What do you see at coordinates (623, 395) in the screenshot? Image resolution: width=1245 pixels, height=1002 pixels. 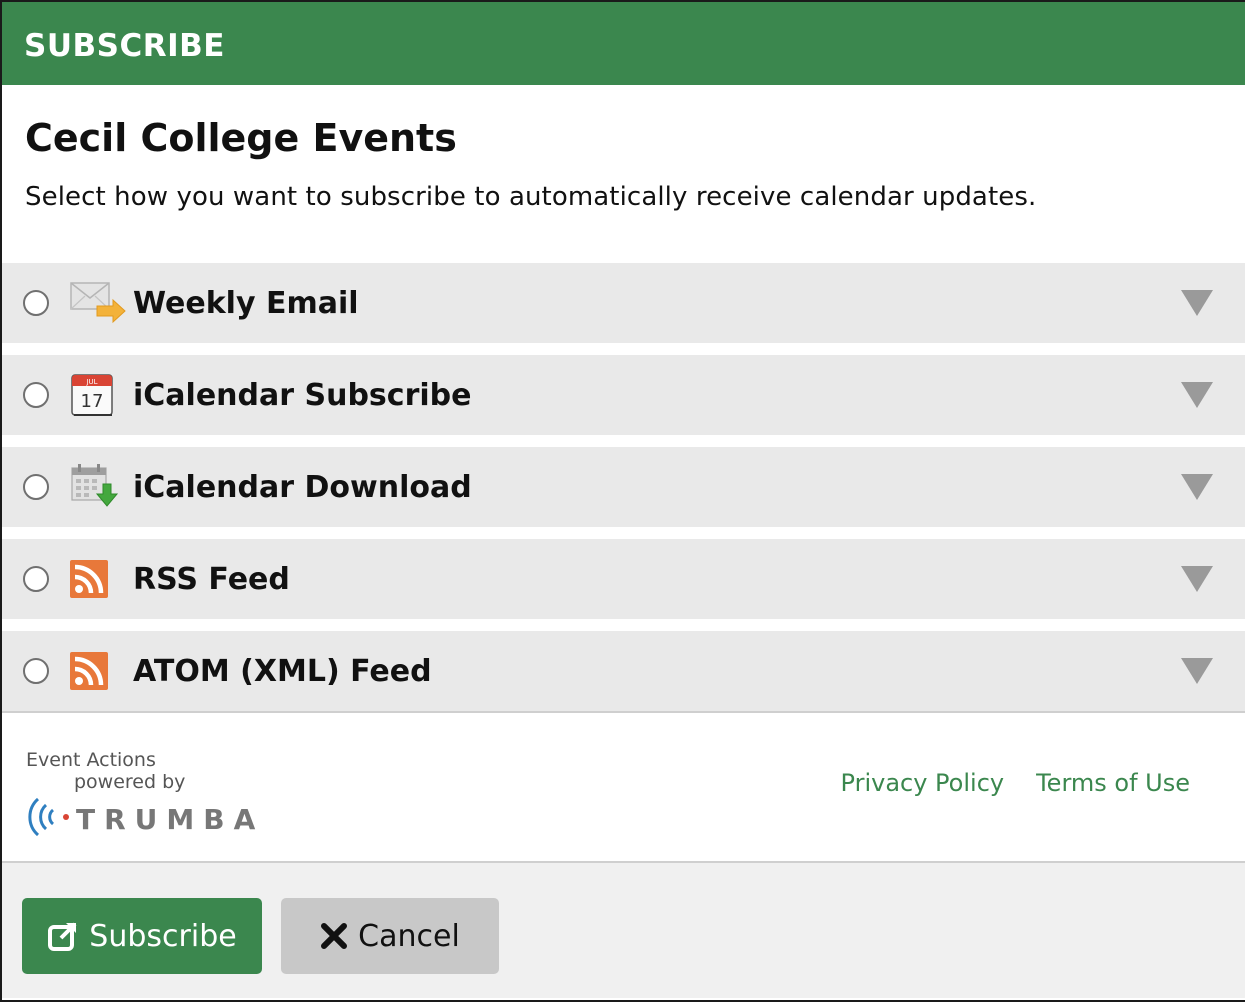 I see `option-icalendar-subscribe: JUL 17 iCalendar Subscribe` at bounding box center [623, 395].